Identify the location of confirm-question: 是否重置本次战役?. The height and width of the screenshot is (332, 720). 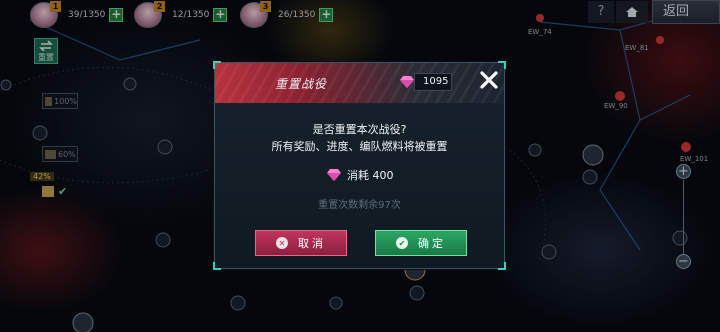
(359, 129).